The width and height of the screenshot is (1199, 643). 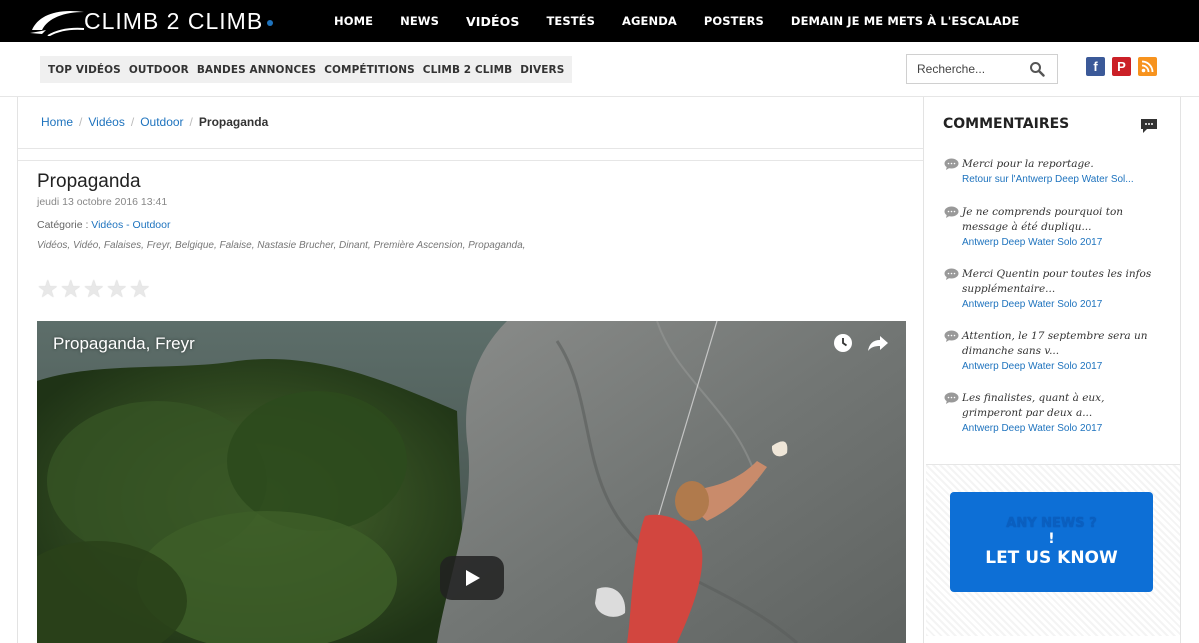 What do you see at coordinates (492, 21) in the screenshot?
I see `nav-videos: VIDÉOS` at bounding box center [492, 21].